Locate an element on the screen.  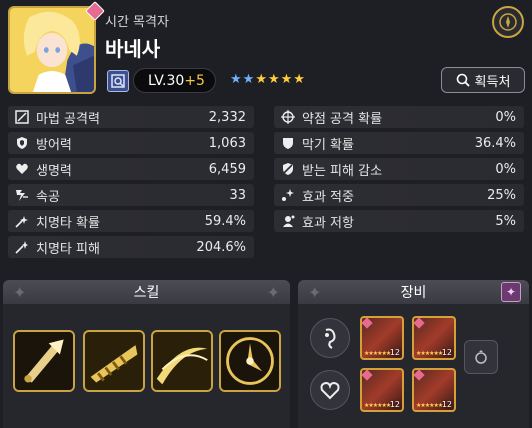
stat-label: 치명타 피해 is located at coordinates (68, 249).